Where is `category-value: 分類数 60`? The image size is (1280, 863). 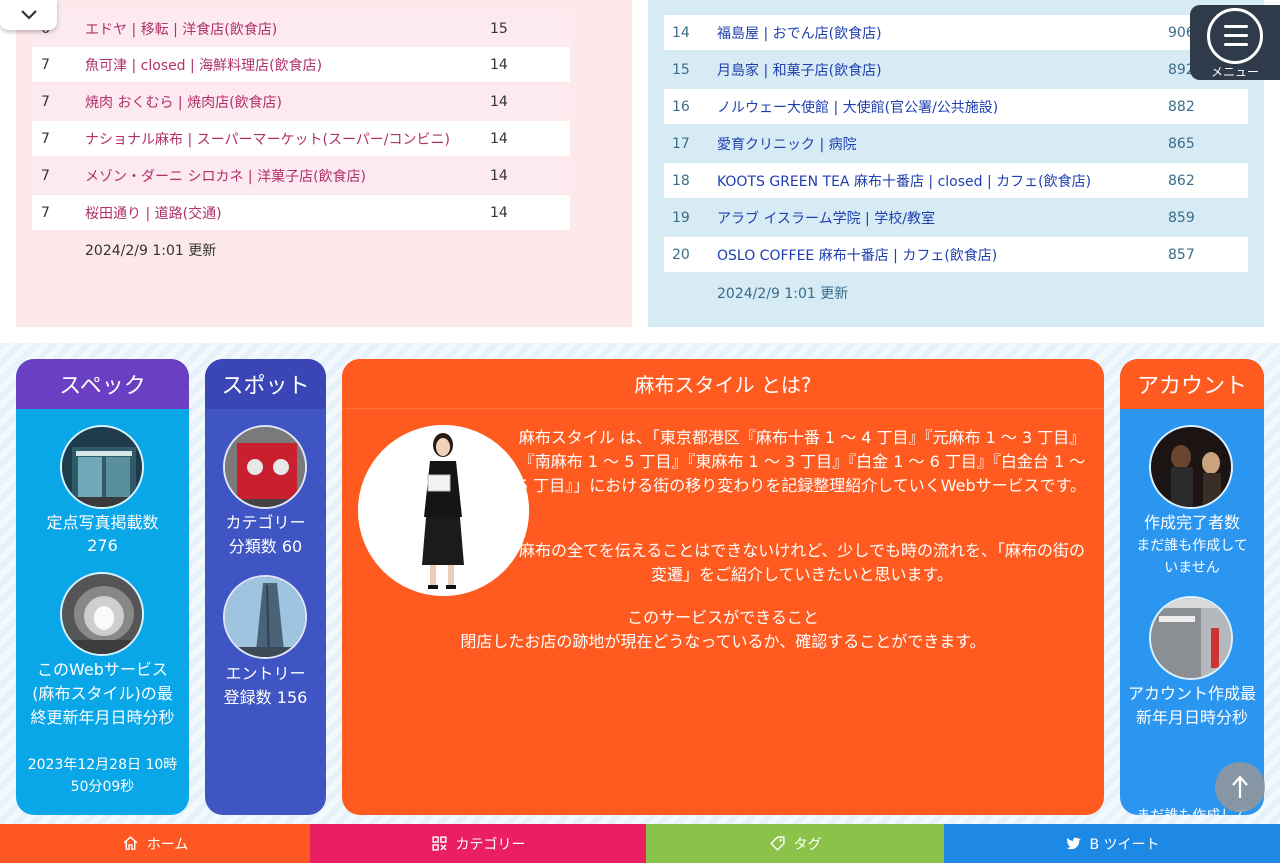
category-value: 分類数 60 is located at coordinates (265, 546).